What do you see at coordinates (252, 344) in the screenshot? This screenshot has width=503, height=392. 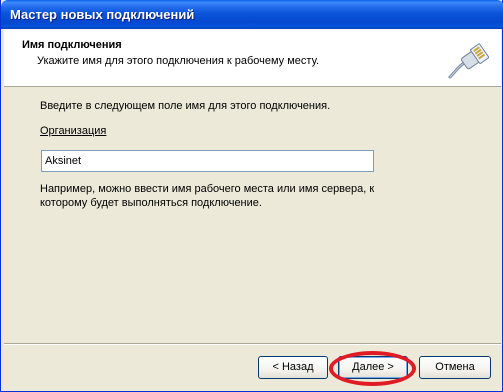 I see `footer-divider` at bounding box center [252, 344].